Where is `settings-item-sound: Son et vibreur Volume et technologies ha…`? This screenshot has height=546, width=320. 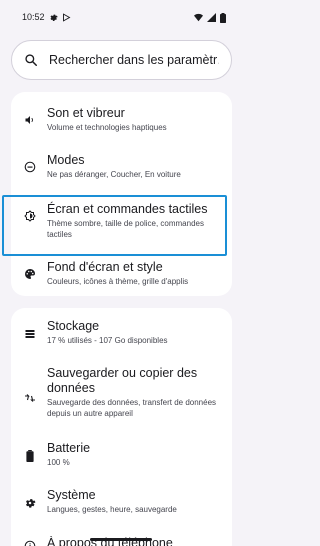
settings-item-sound: Son et vibreur Volume et technologies ha… is located at coordinates (121, 126).